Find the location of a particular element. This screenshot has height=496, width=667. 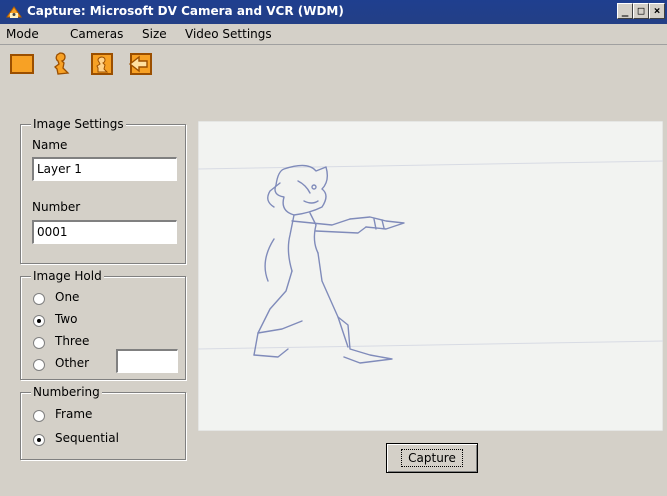

number-label: Number is located at coordinates (56, 207).